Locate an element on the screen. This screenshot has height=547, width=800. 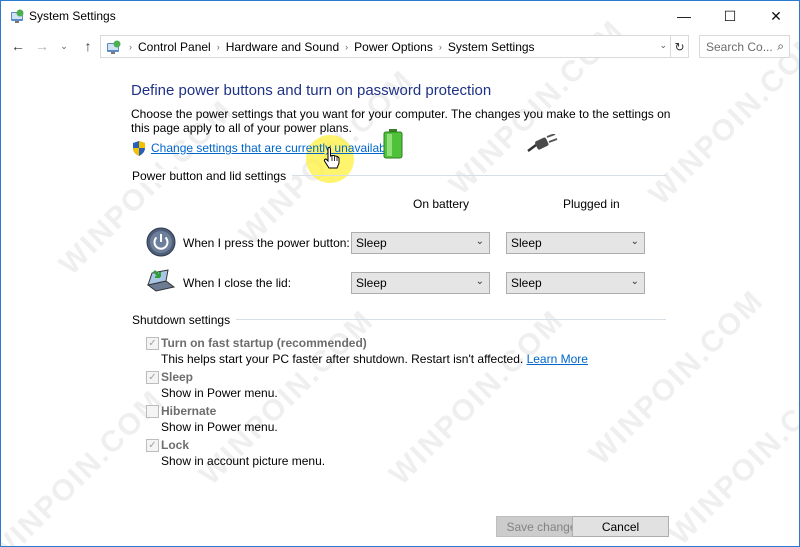
arrow-left-icon: ← is located at coordinates (18, 46).